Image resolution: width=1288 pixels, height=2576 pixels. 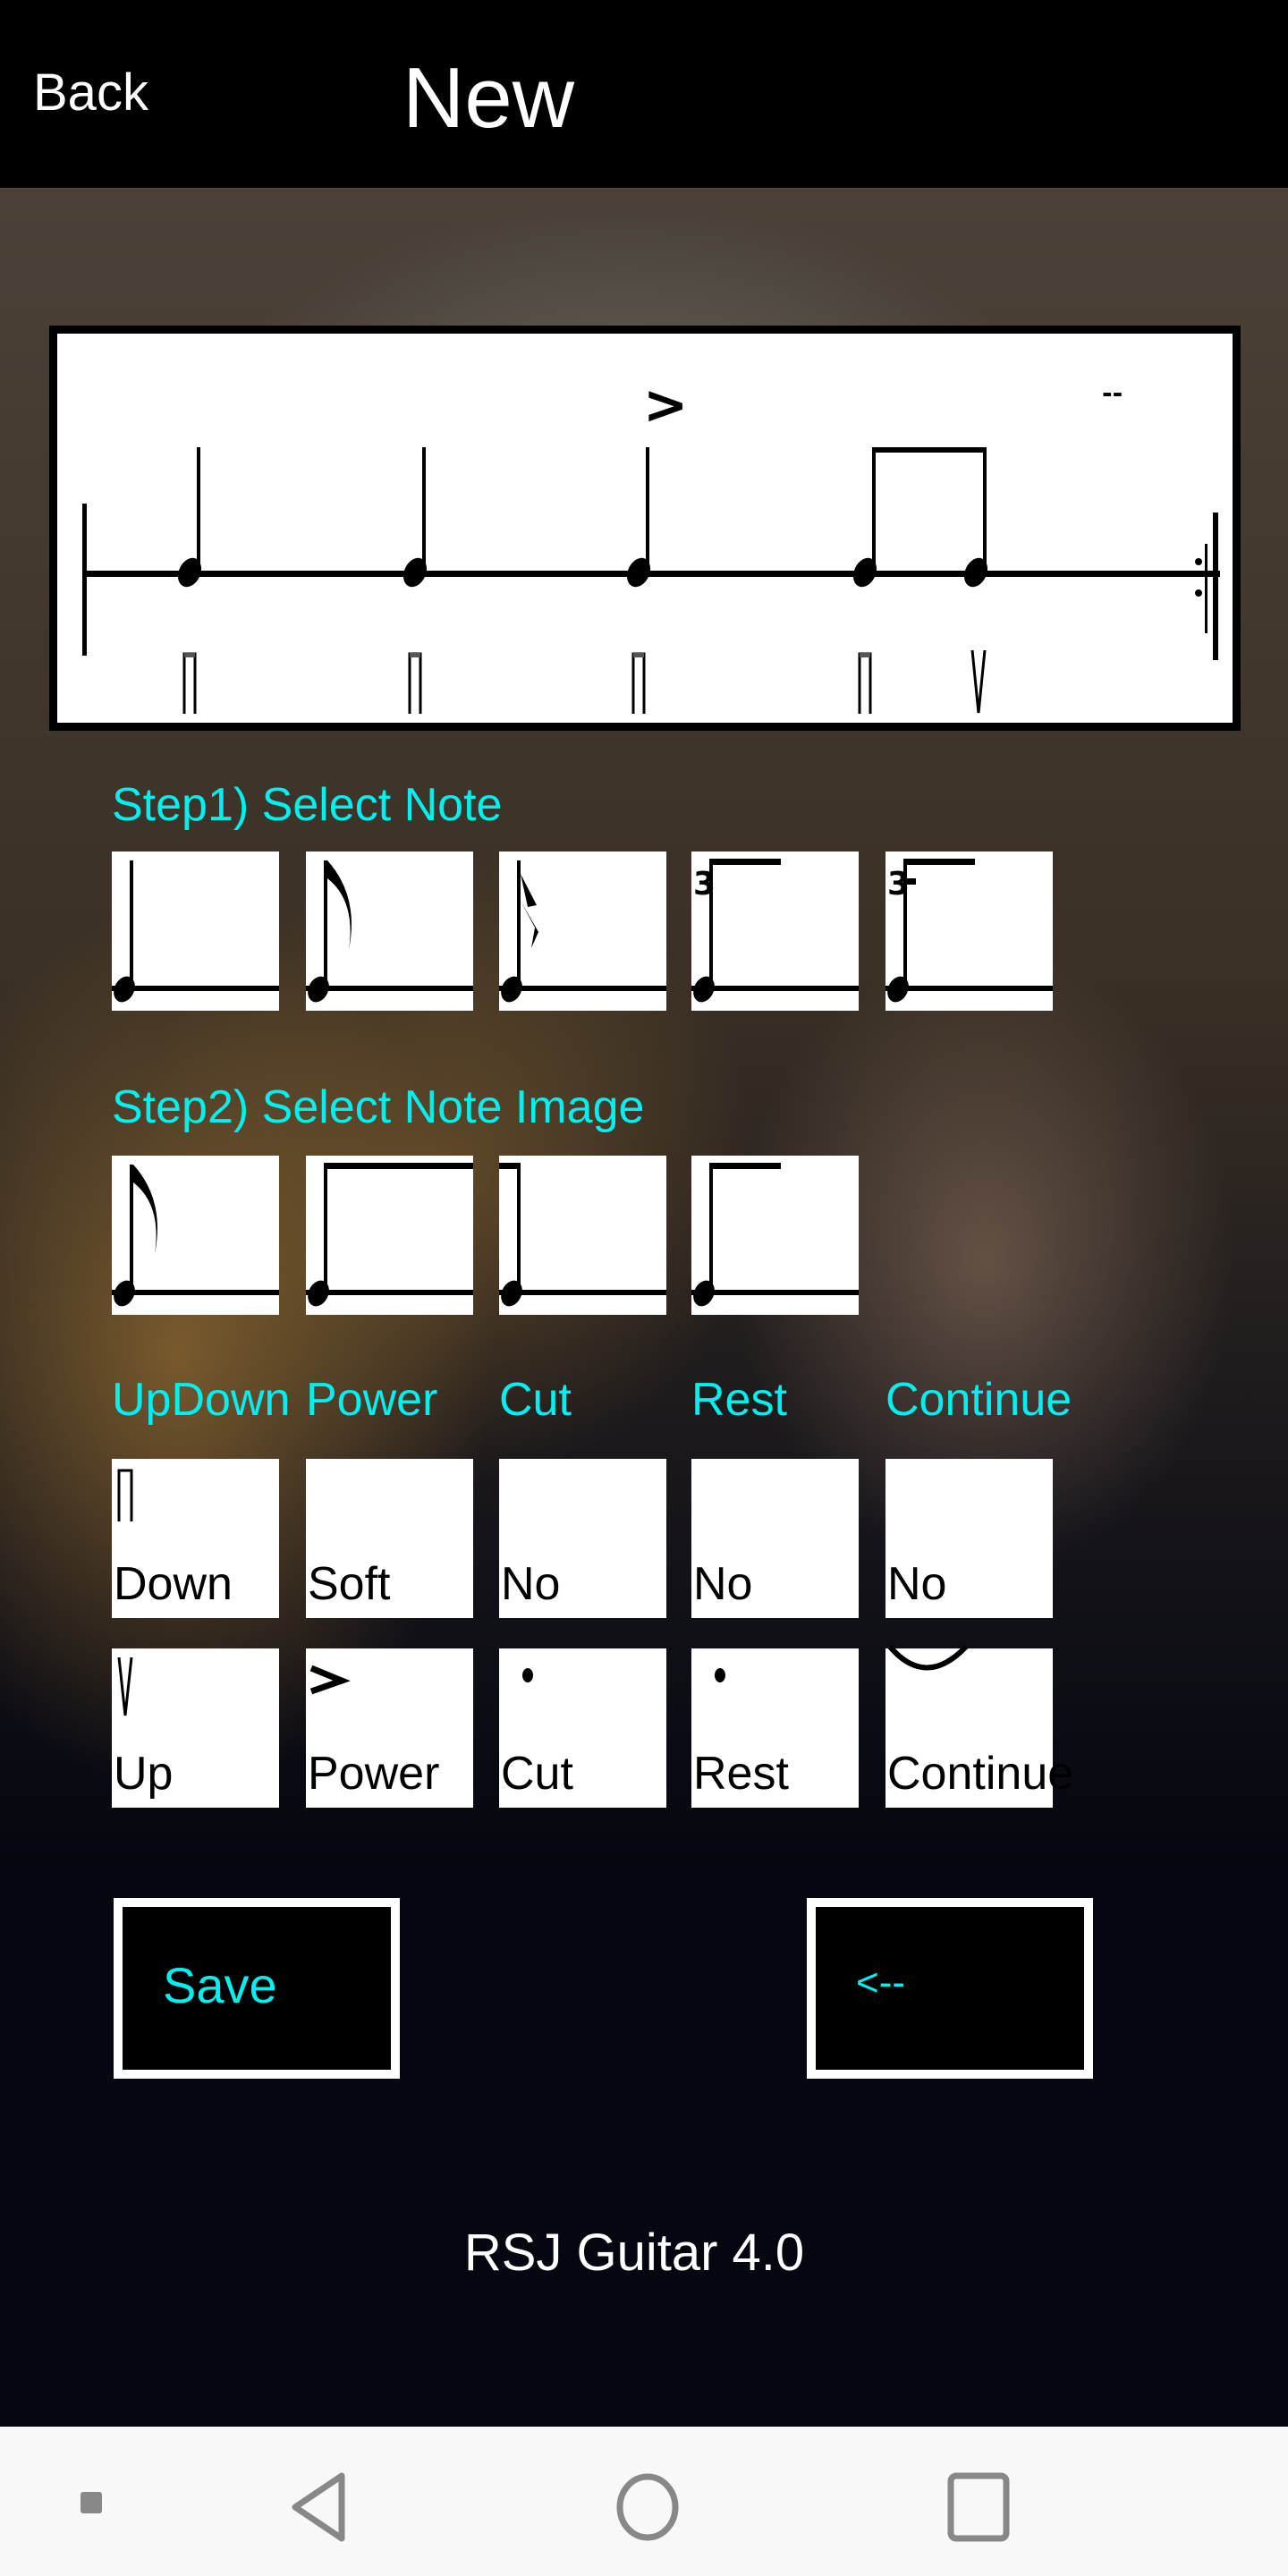 What do you see at coordinates (645, 528) in the screenshot?
I see `rhythm-score: > --` at bounding box center [645, 528].